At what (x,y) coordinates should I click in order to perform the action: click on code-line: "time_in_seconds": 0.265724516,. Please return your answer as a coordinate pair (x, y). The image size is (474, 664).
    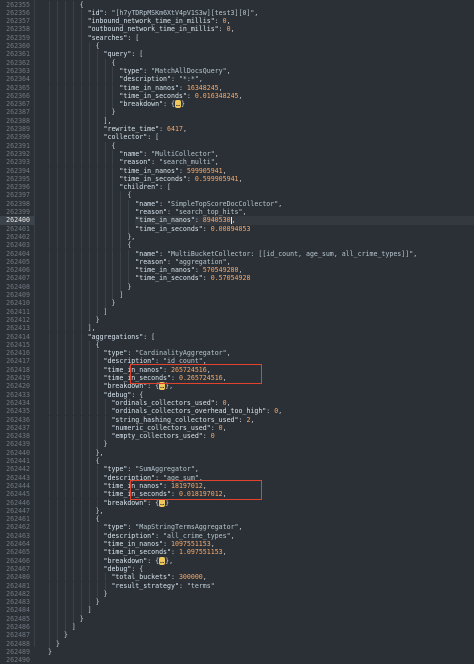
    Looking at the image, I should click on (165, 378).